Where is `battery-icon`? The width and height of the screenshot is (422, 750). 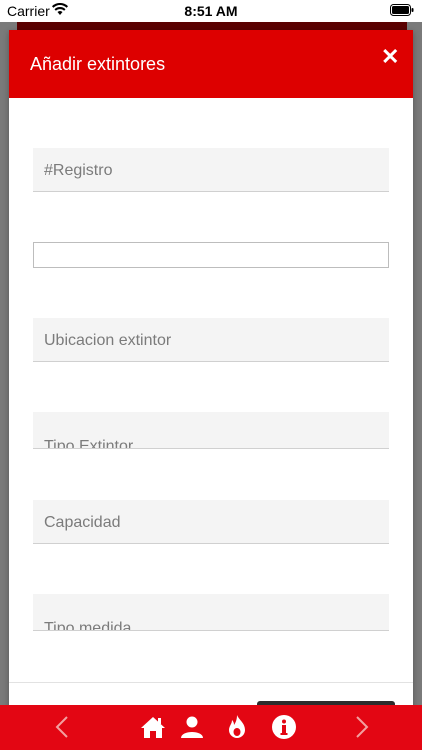 battery-icon is located at coordinates (402, 10).